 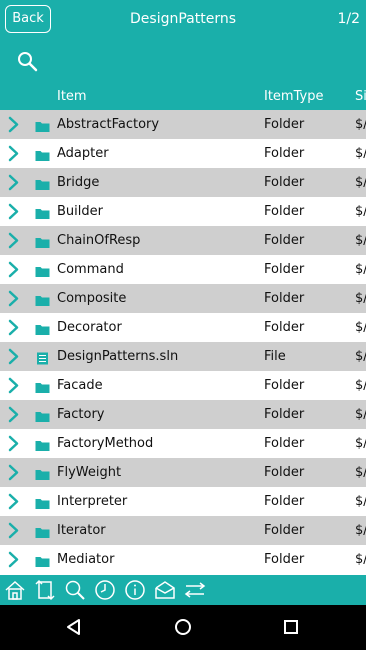 What do you see at coordinates (118, 356) in the screenshot?
I see `item-name: DesignPatterns.sln` at bounding box center [118, 356].